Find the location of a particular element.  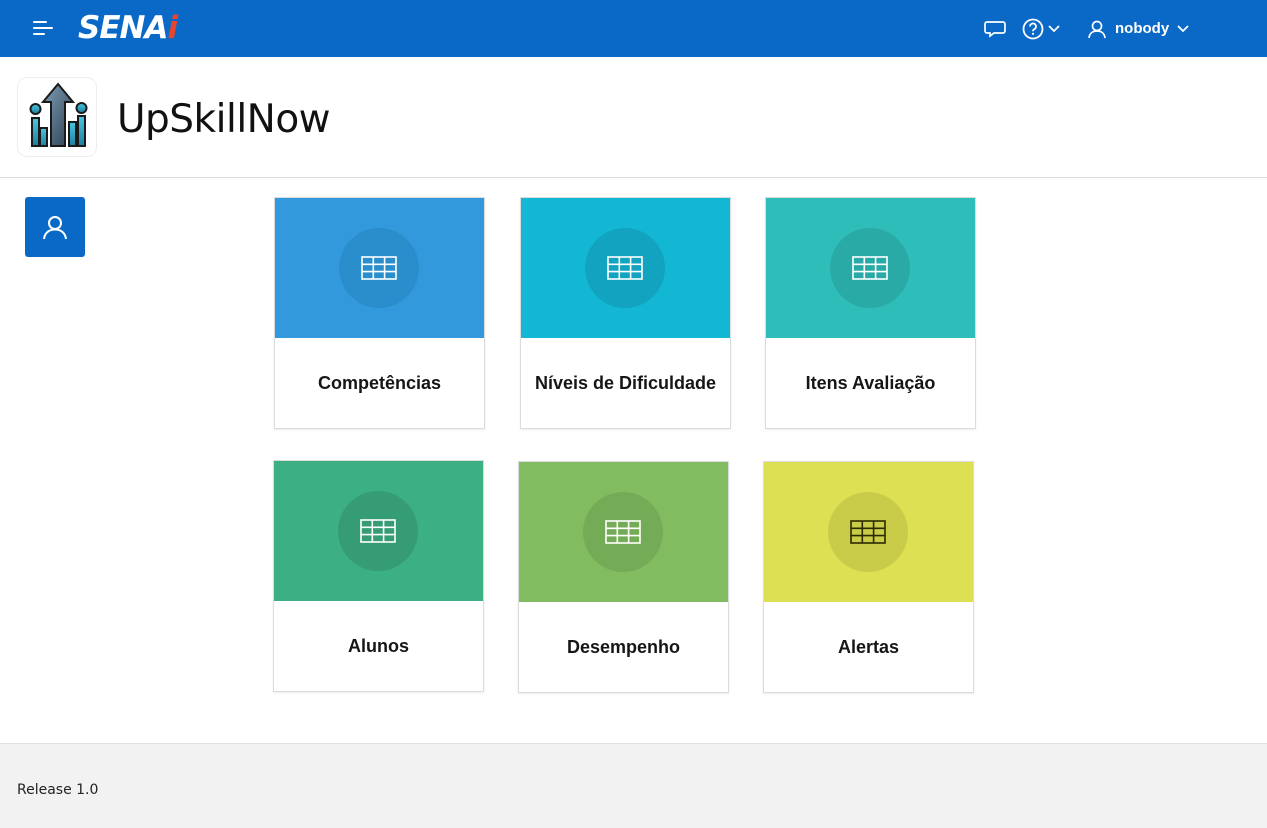

card-alunos: Alunos is located at coordinates (378, 576).